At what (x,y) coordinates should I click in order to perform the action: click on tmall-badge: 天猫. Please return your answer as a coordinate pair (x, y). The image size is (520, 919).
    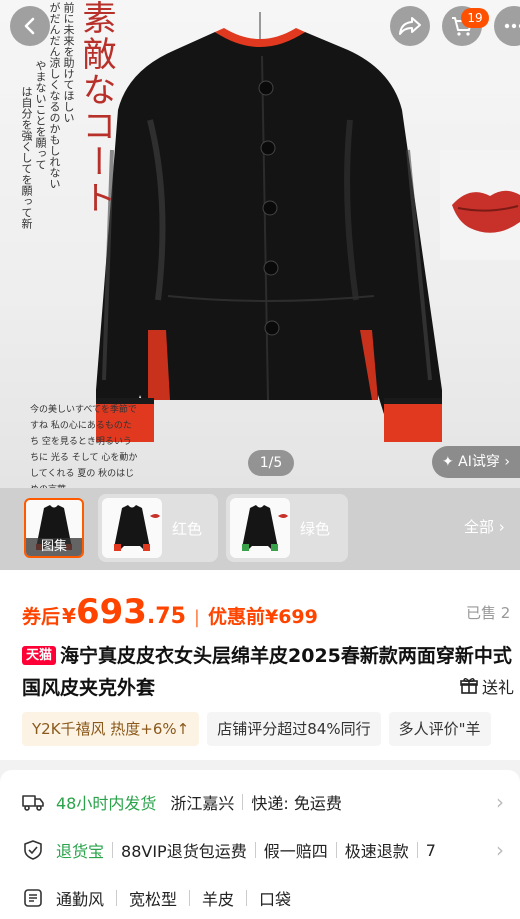
    Looking at the image, I should click on (39, 655).